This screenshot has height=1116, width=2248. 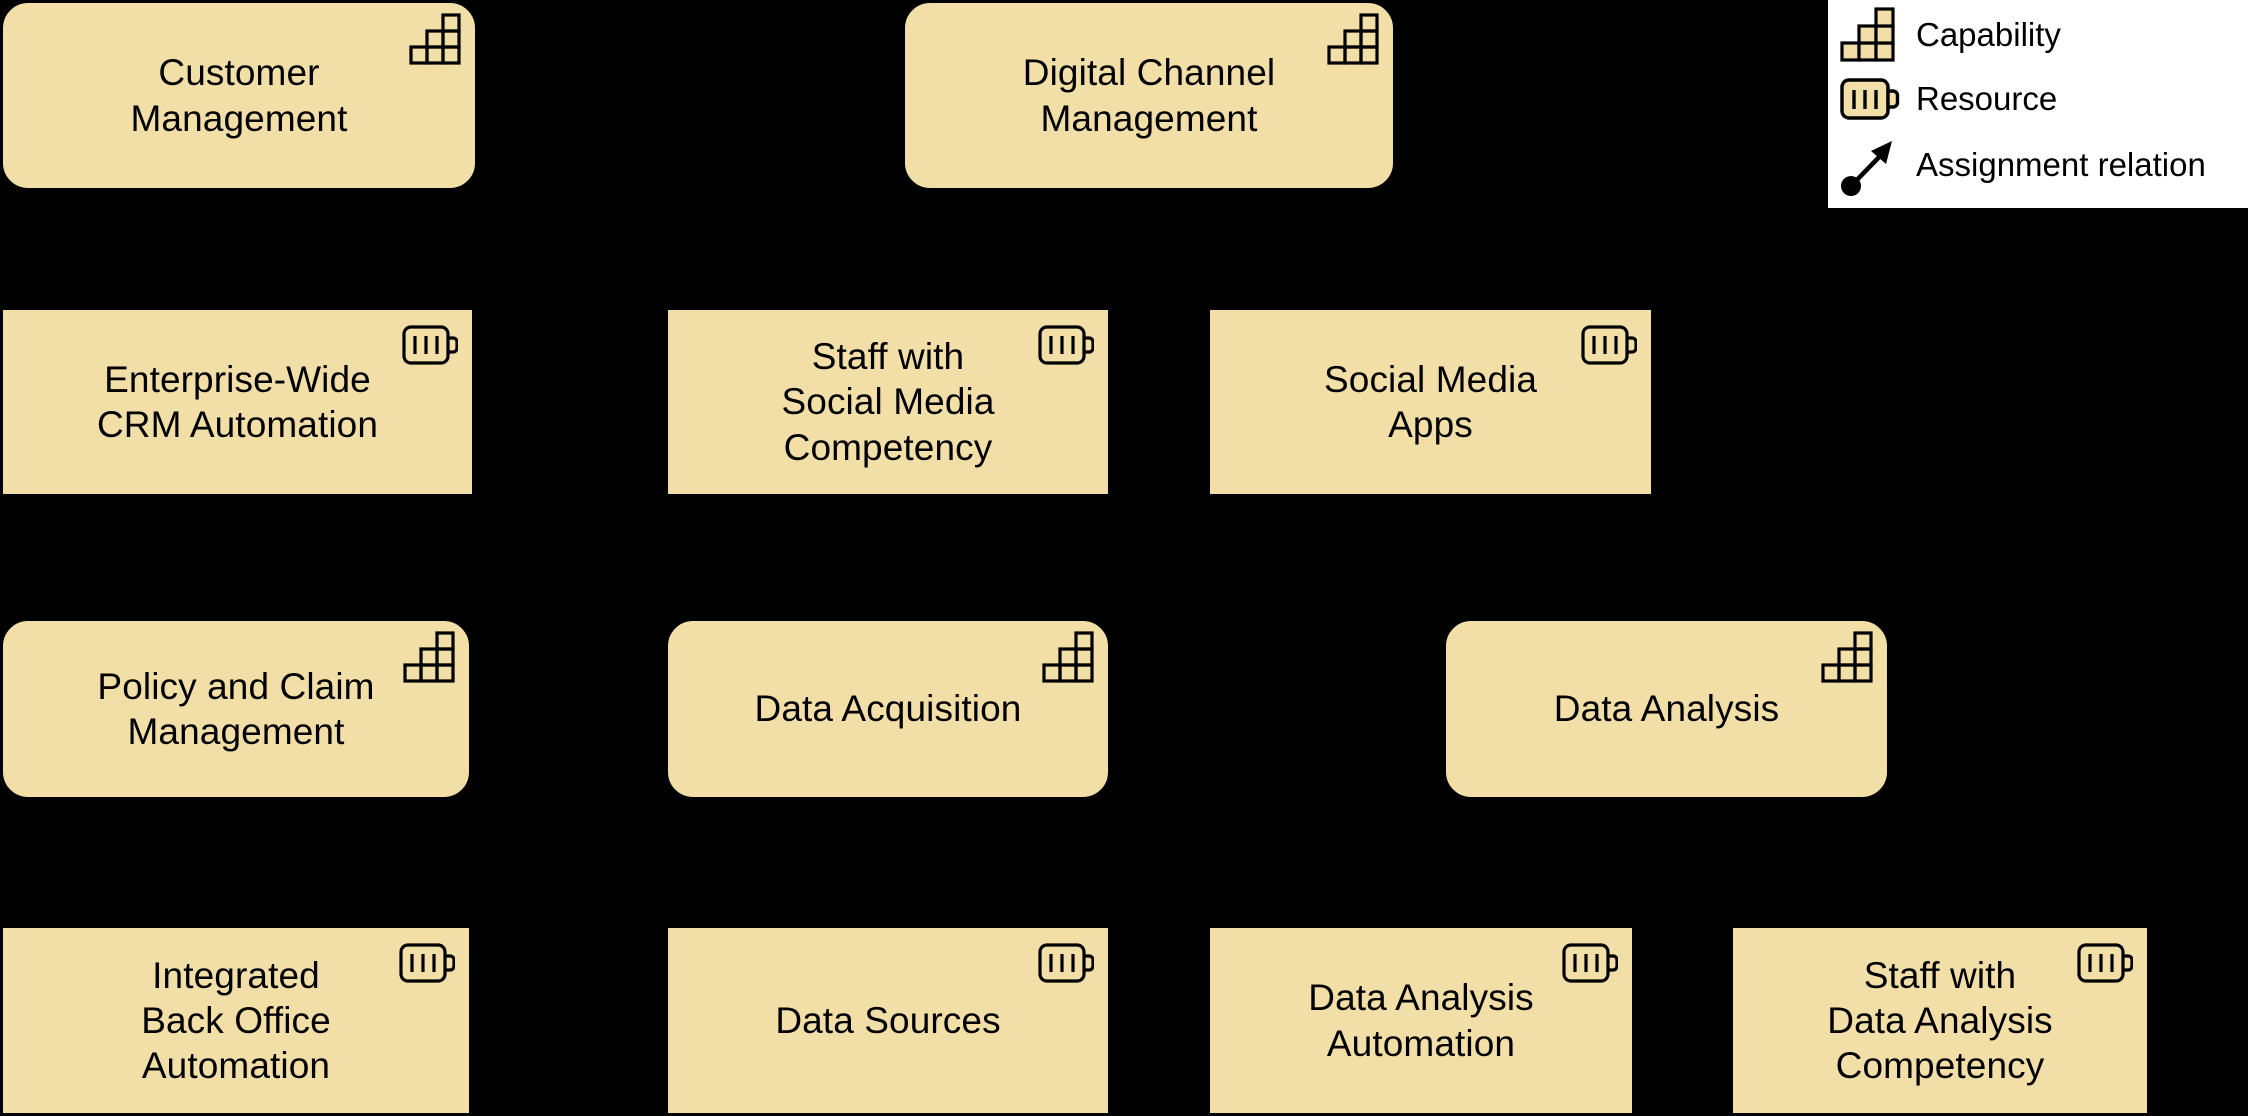 I want to click on node-policy-and-claim-management: Policy and Claim Management, so click(x=236, y=709).